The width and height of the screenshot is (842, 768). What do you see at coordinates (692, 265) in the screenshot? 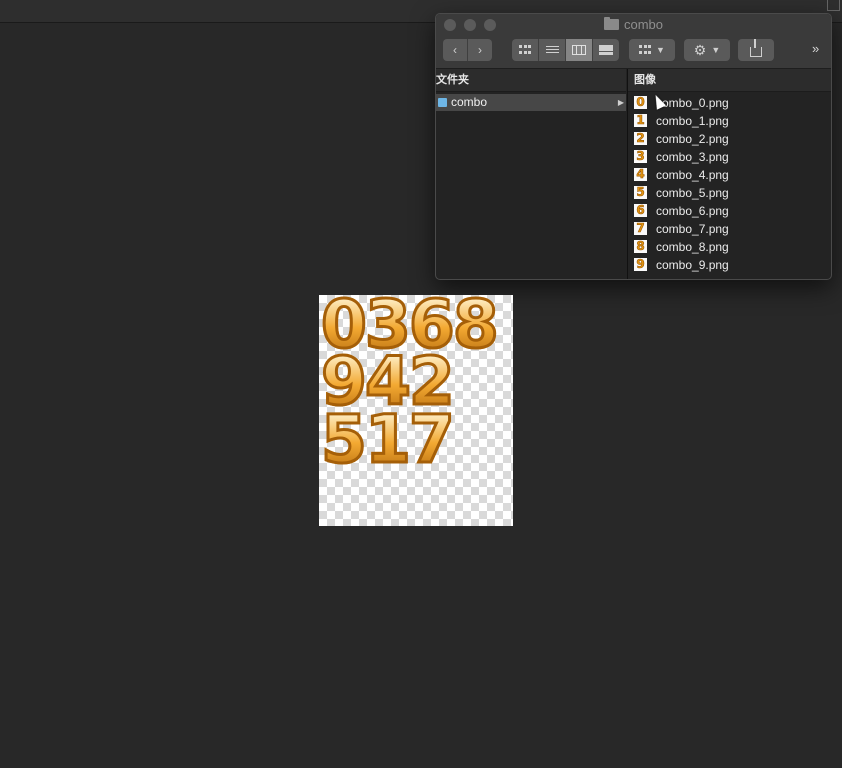
I see `file-name: combo_9.png` at bounding box center [692, 265].